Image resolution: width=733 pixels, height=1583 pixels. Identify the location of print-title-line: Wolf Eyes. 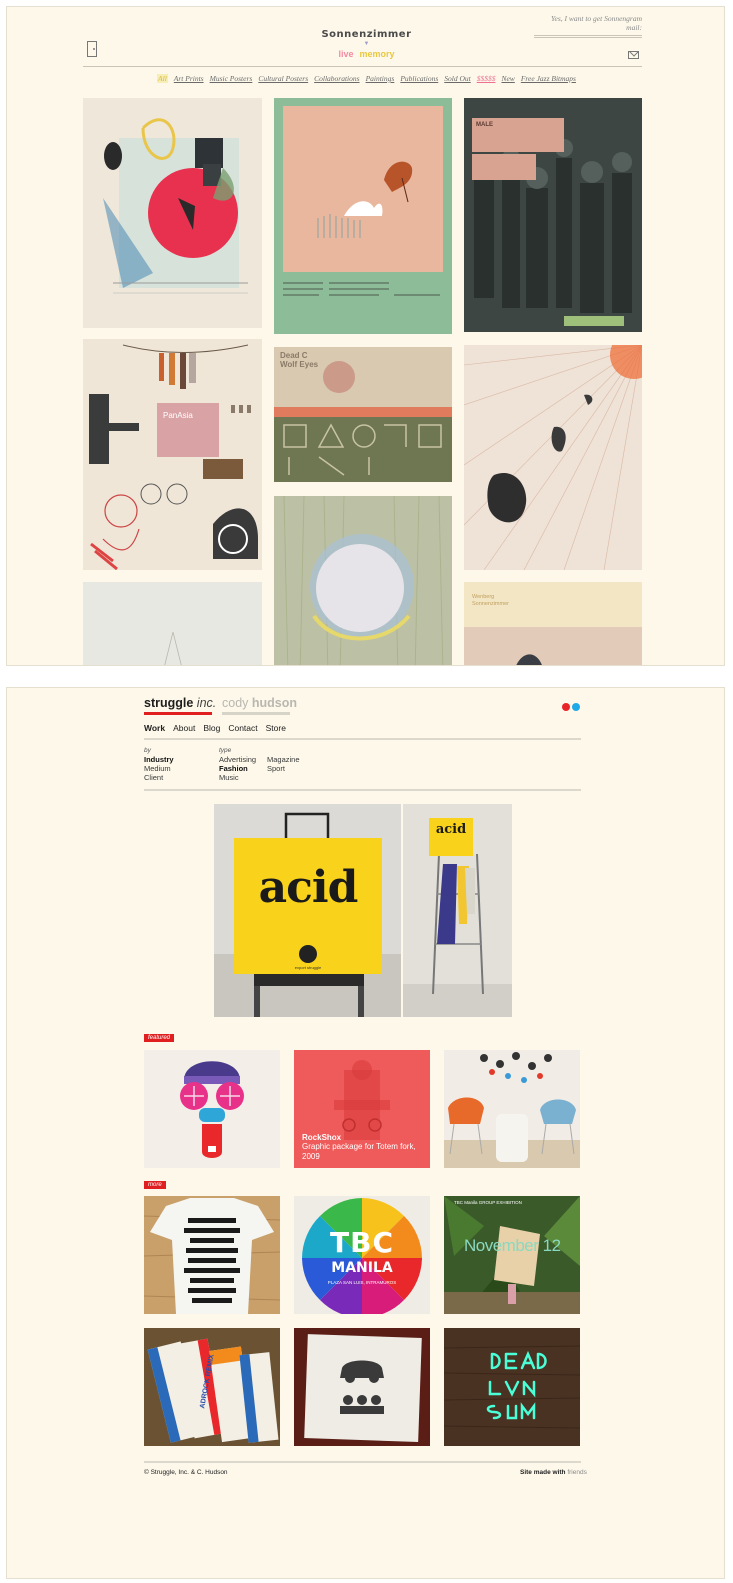
(299, 364).